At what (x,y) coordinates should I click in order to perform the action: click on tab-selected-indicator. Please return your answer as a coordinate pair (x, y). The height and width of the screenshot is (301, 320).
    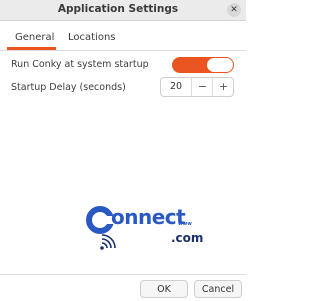
    Looking at the image, I should click on (31, 48).